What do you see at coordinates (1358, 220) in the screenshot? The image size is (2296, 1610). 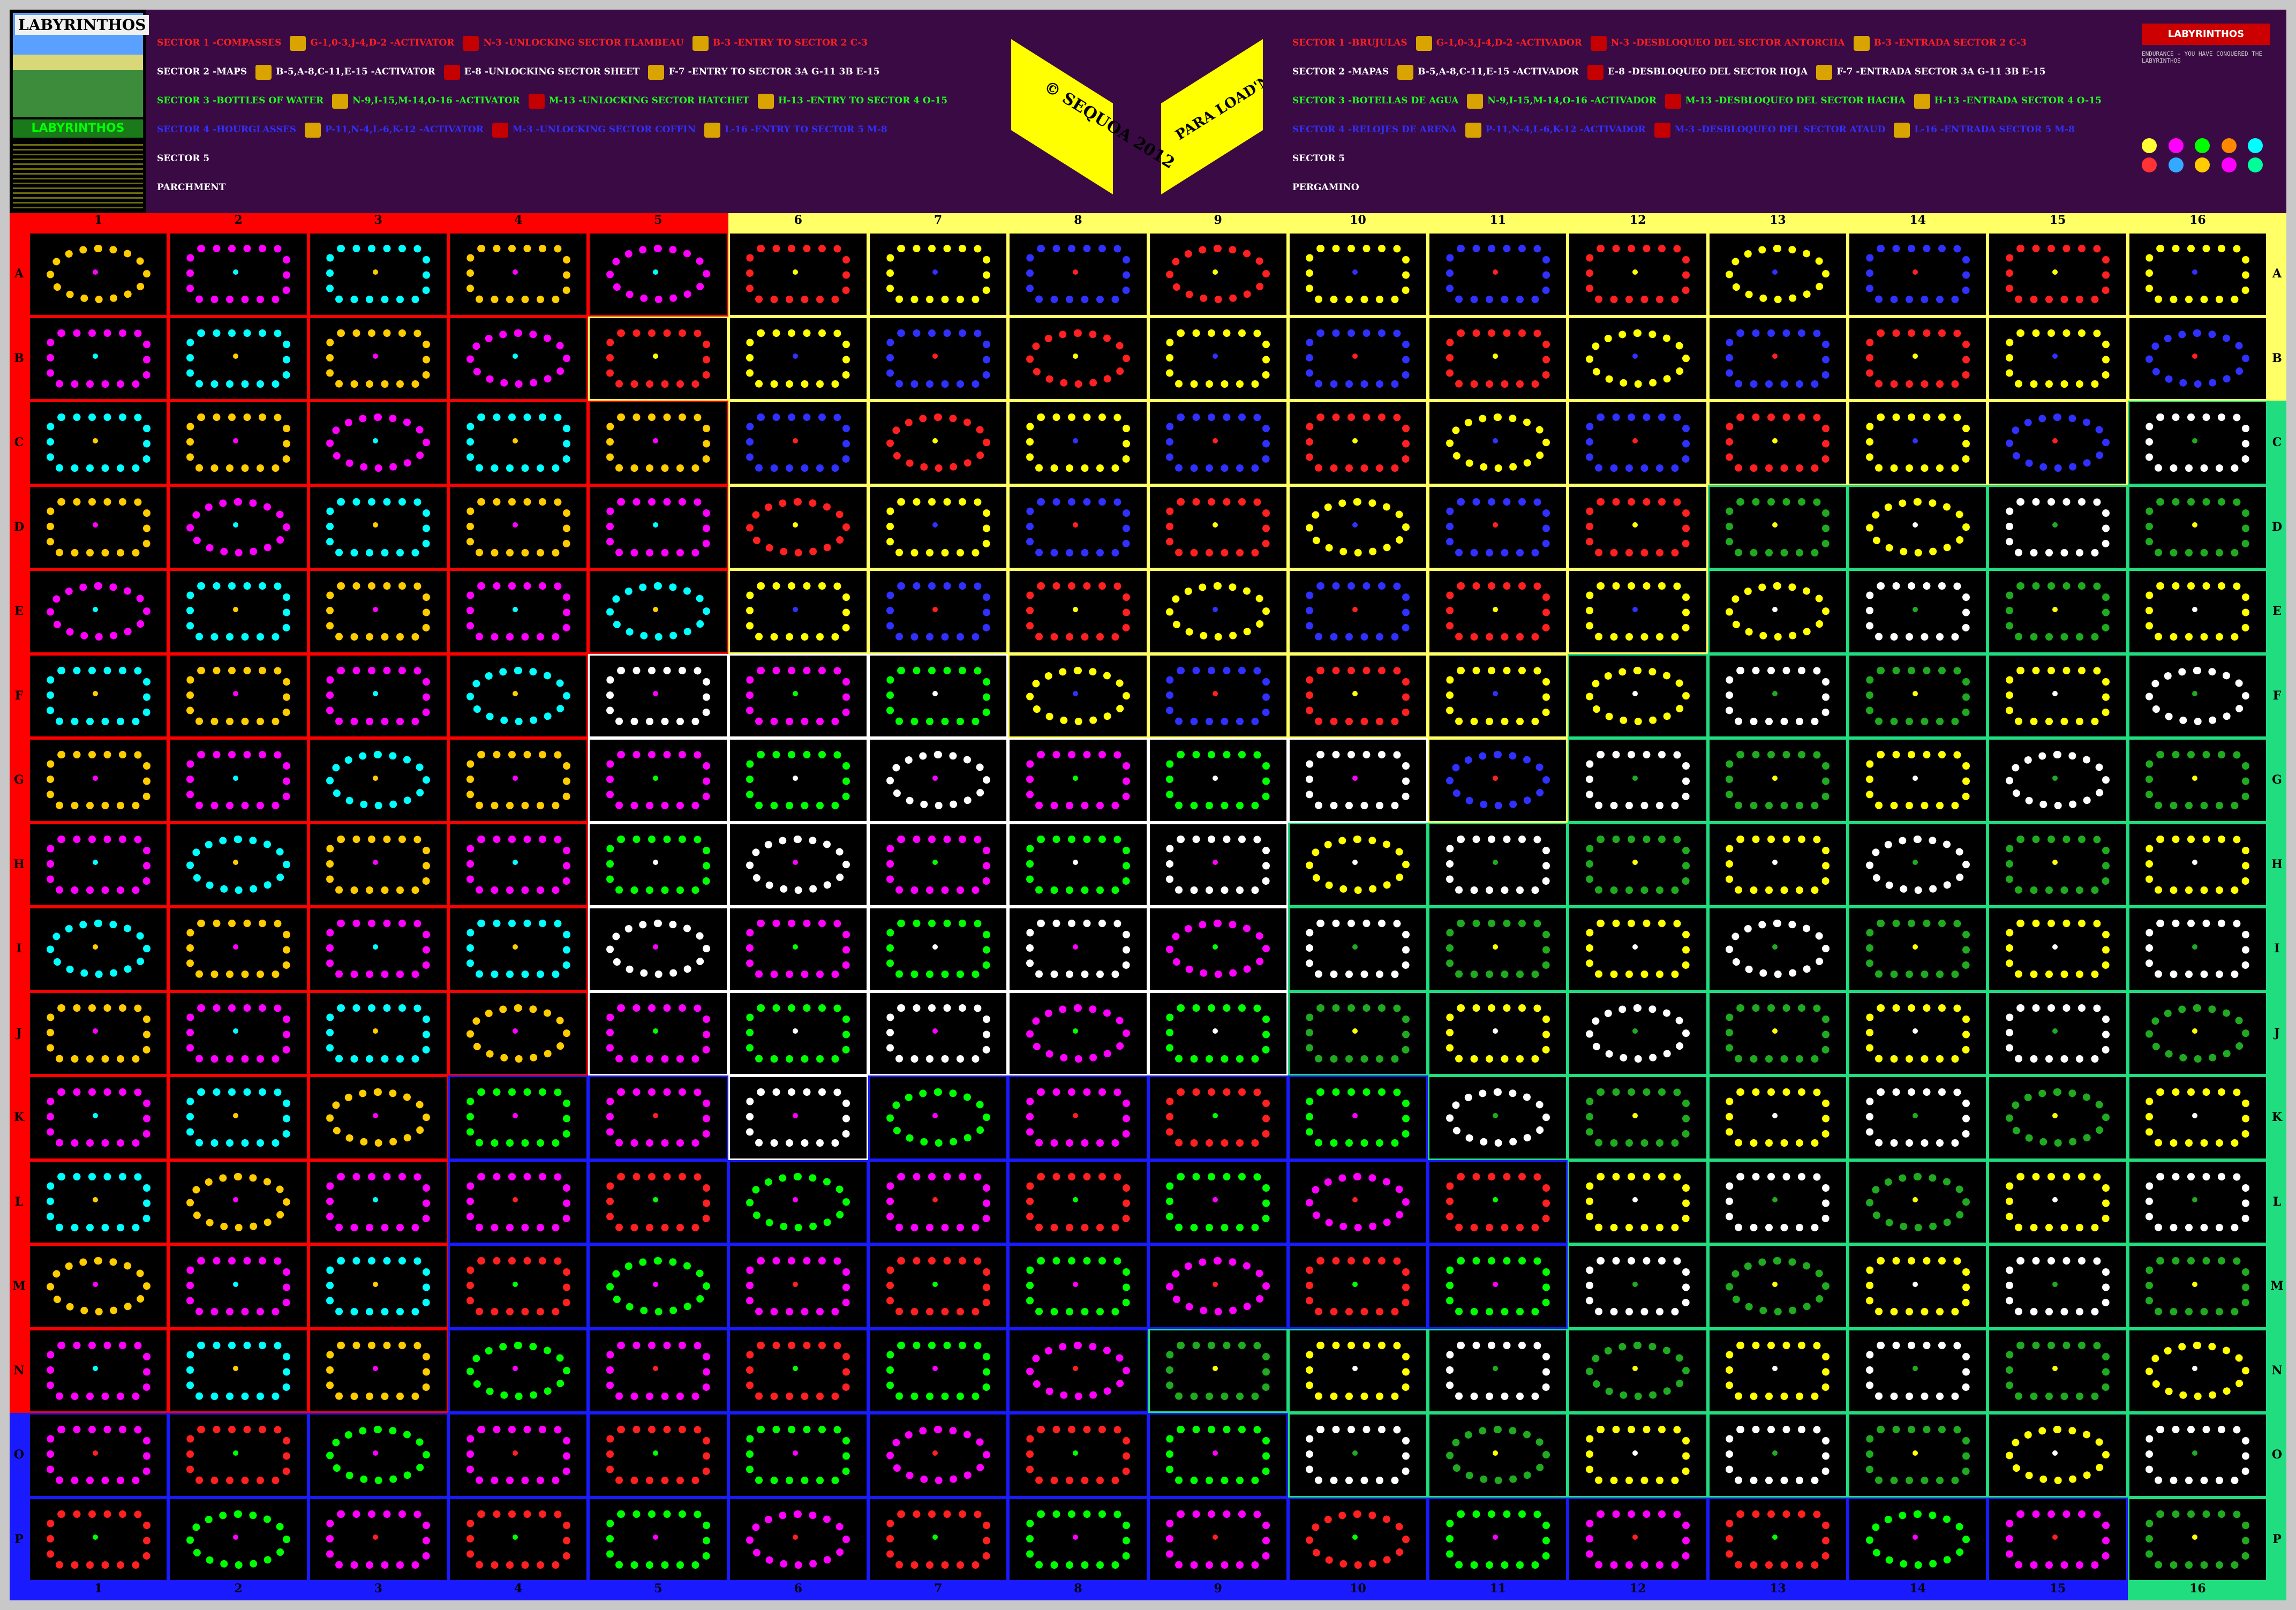 I see `column-label: 10` at bounding box center [1358, 220].